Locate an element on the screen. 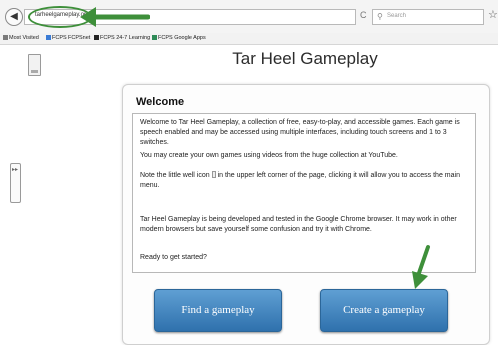 This screenshot has width=498, height=345. page-icon is located at coordinates (96, 37).